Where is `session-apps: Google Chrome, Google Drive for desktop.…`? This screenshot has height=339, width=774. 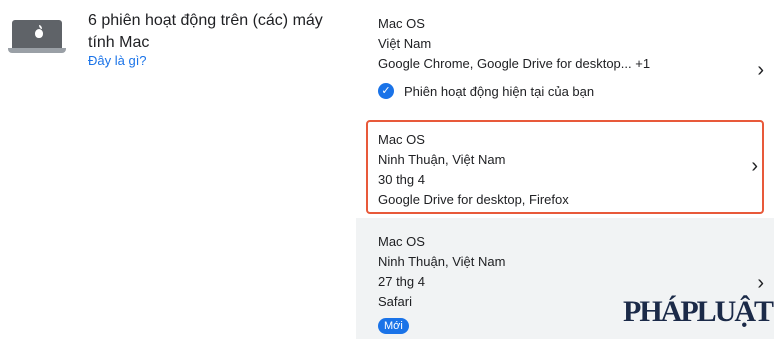 session-apps: Google Chrome, Google Drive for desktop.… is located at coordinates (514, 63).